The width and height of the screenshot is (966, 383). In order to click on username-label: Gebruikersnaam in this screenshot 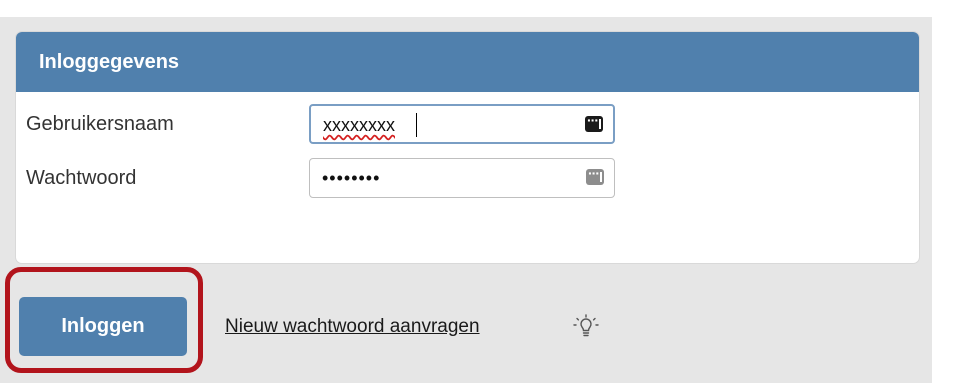, I will do `click(100, 123)`.